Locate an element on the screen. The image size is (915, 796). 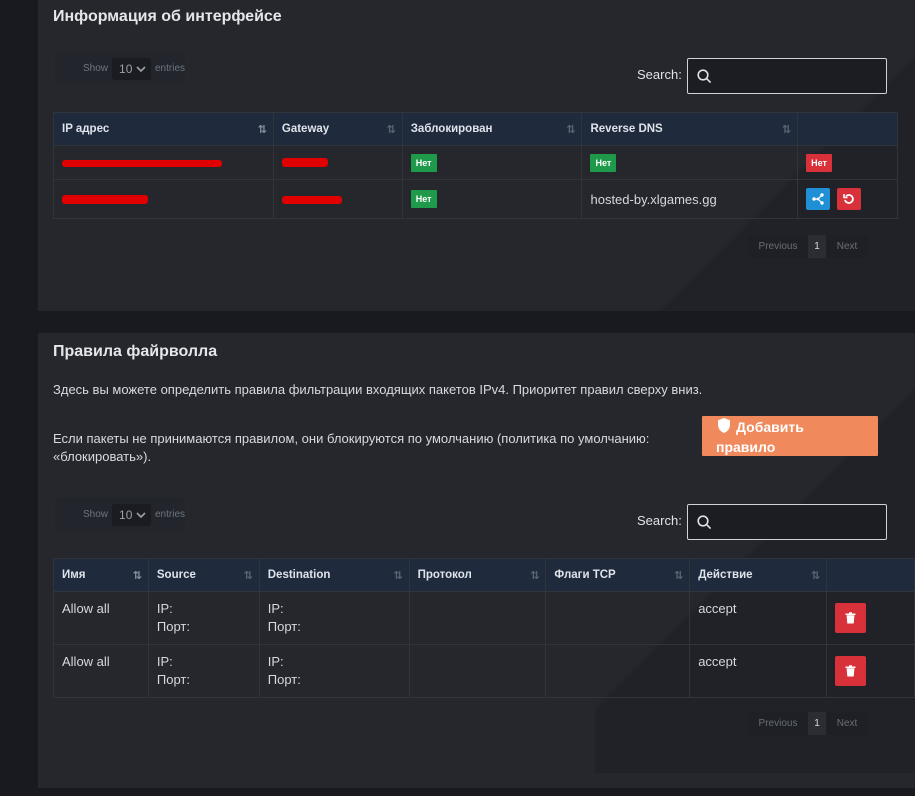
add-rule-button: Добавить правило is located at coordinates (790, 436).